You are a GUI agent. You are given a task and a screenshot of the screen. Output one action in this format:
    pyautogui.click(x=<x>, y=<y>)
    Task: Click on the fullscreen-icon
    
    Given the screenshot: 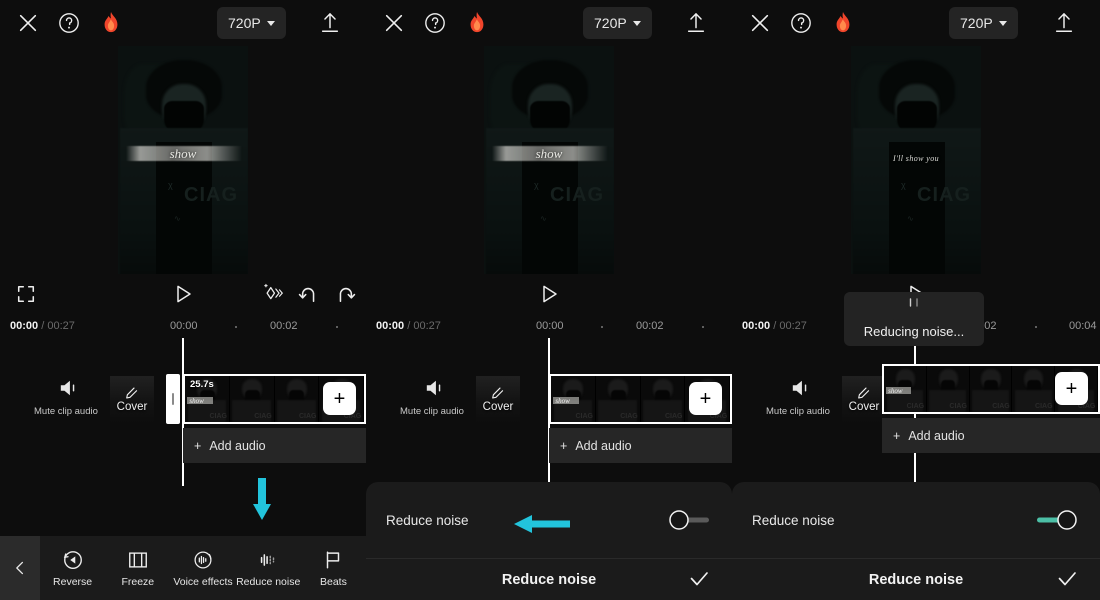 What is the action you would take?
    pyautogui.click(x=26, y=294)
    